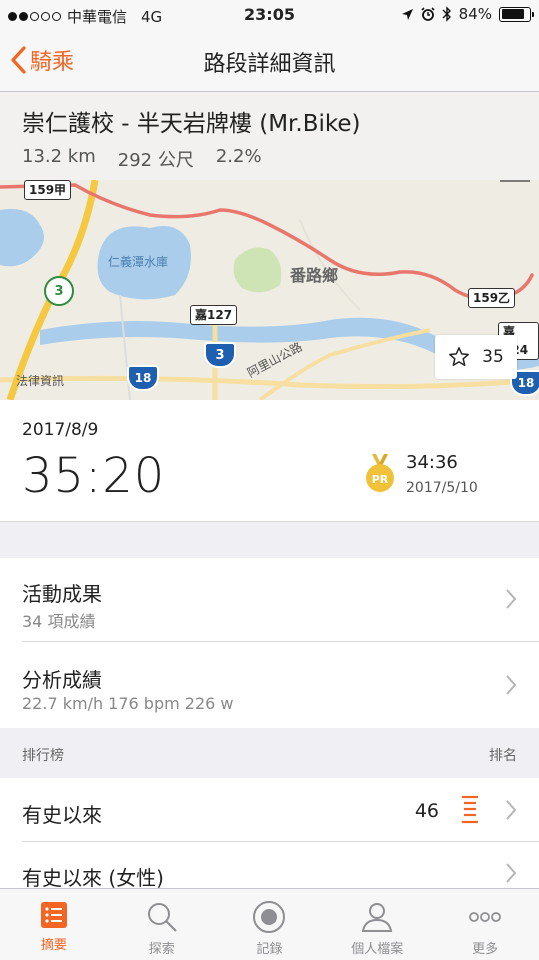 This screenshot has height=960, width=539. What do you see at coordinates (59, 291) in the screenshot?
I see `provincial-shield-3-icon: 3` at bounding box center [59, 291].